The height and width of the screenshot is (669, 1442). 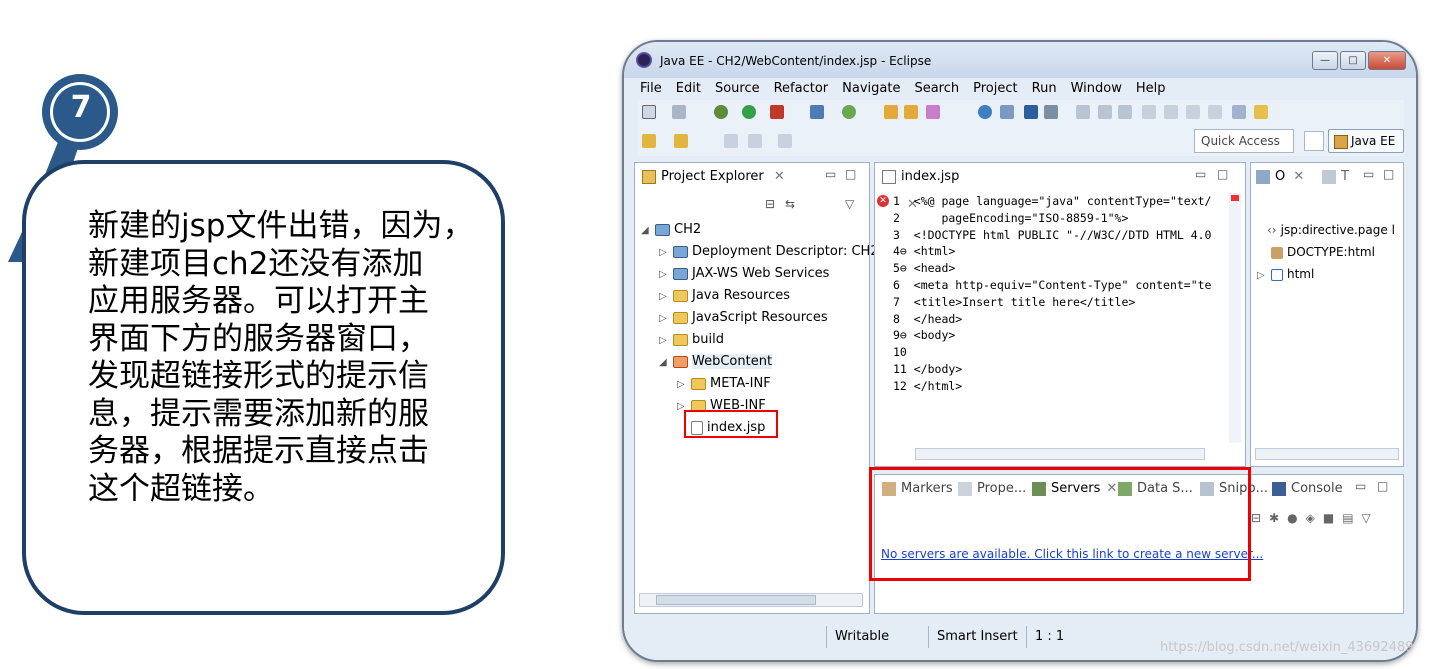 I want to click on menu-file: File, so click(x=653, y=89).